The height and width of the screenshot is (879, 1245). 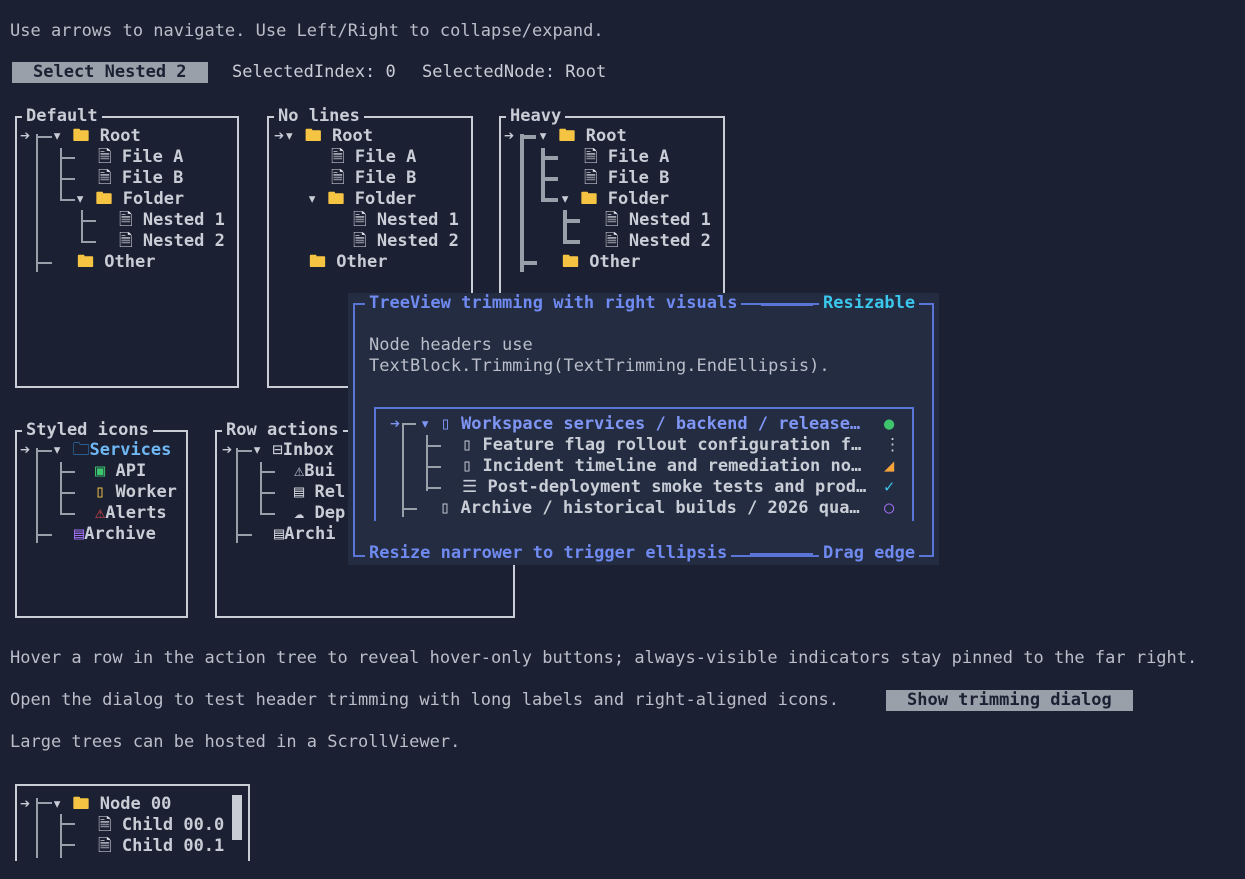 What do you see at coordinates (869, 303) in the screenshot?
I see `resizable-label: Resizable` at bounding box center [869, 303].